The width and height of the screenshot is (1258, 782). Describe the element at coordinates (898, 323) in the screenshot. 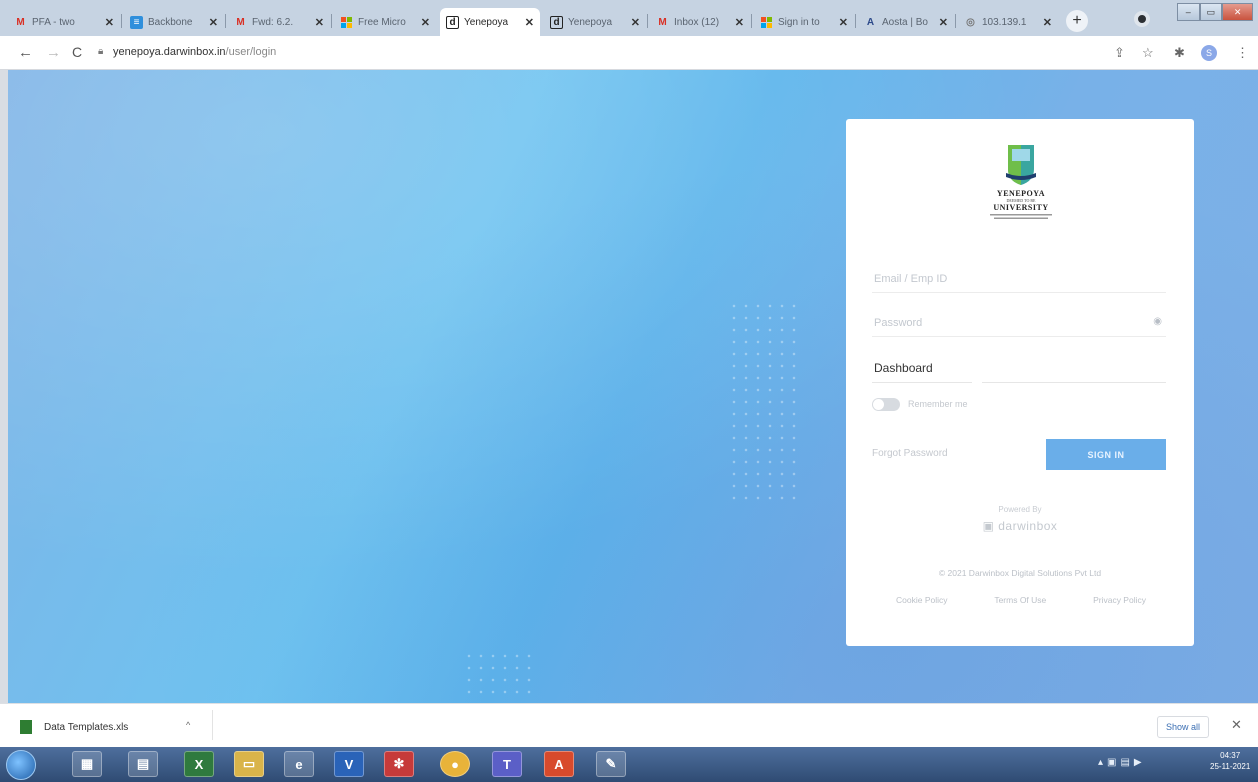

I see `password-placeholder: Password` at that location.